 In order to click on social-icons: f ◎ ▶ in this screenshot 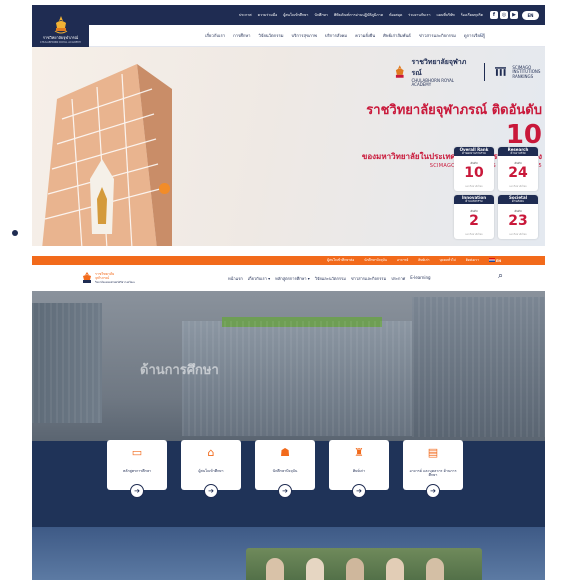, I will do `click(504, 15)`.